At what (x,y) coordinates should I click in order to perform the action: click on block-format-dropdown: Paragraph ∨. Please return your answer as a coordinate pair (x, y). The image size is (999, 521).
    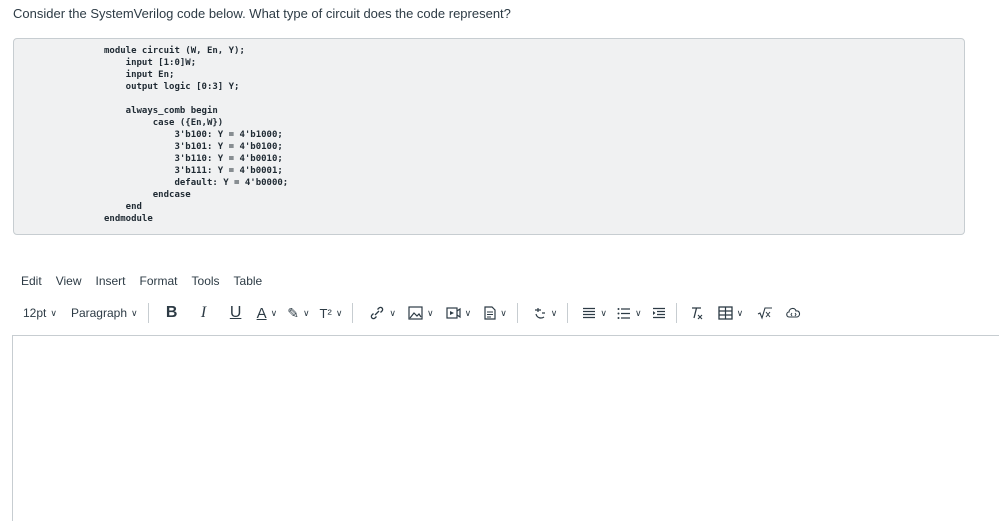
    Looking at the image, I should click on (104, 313).